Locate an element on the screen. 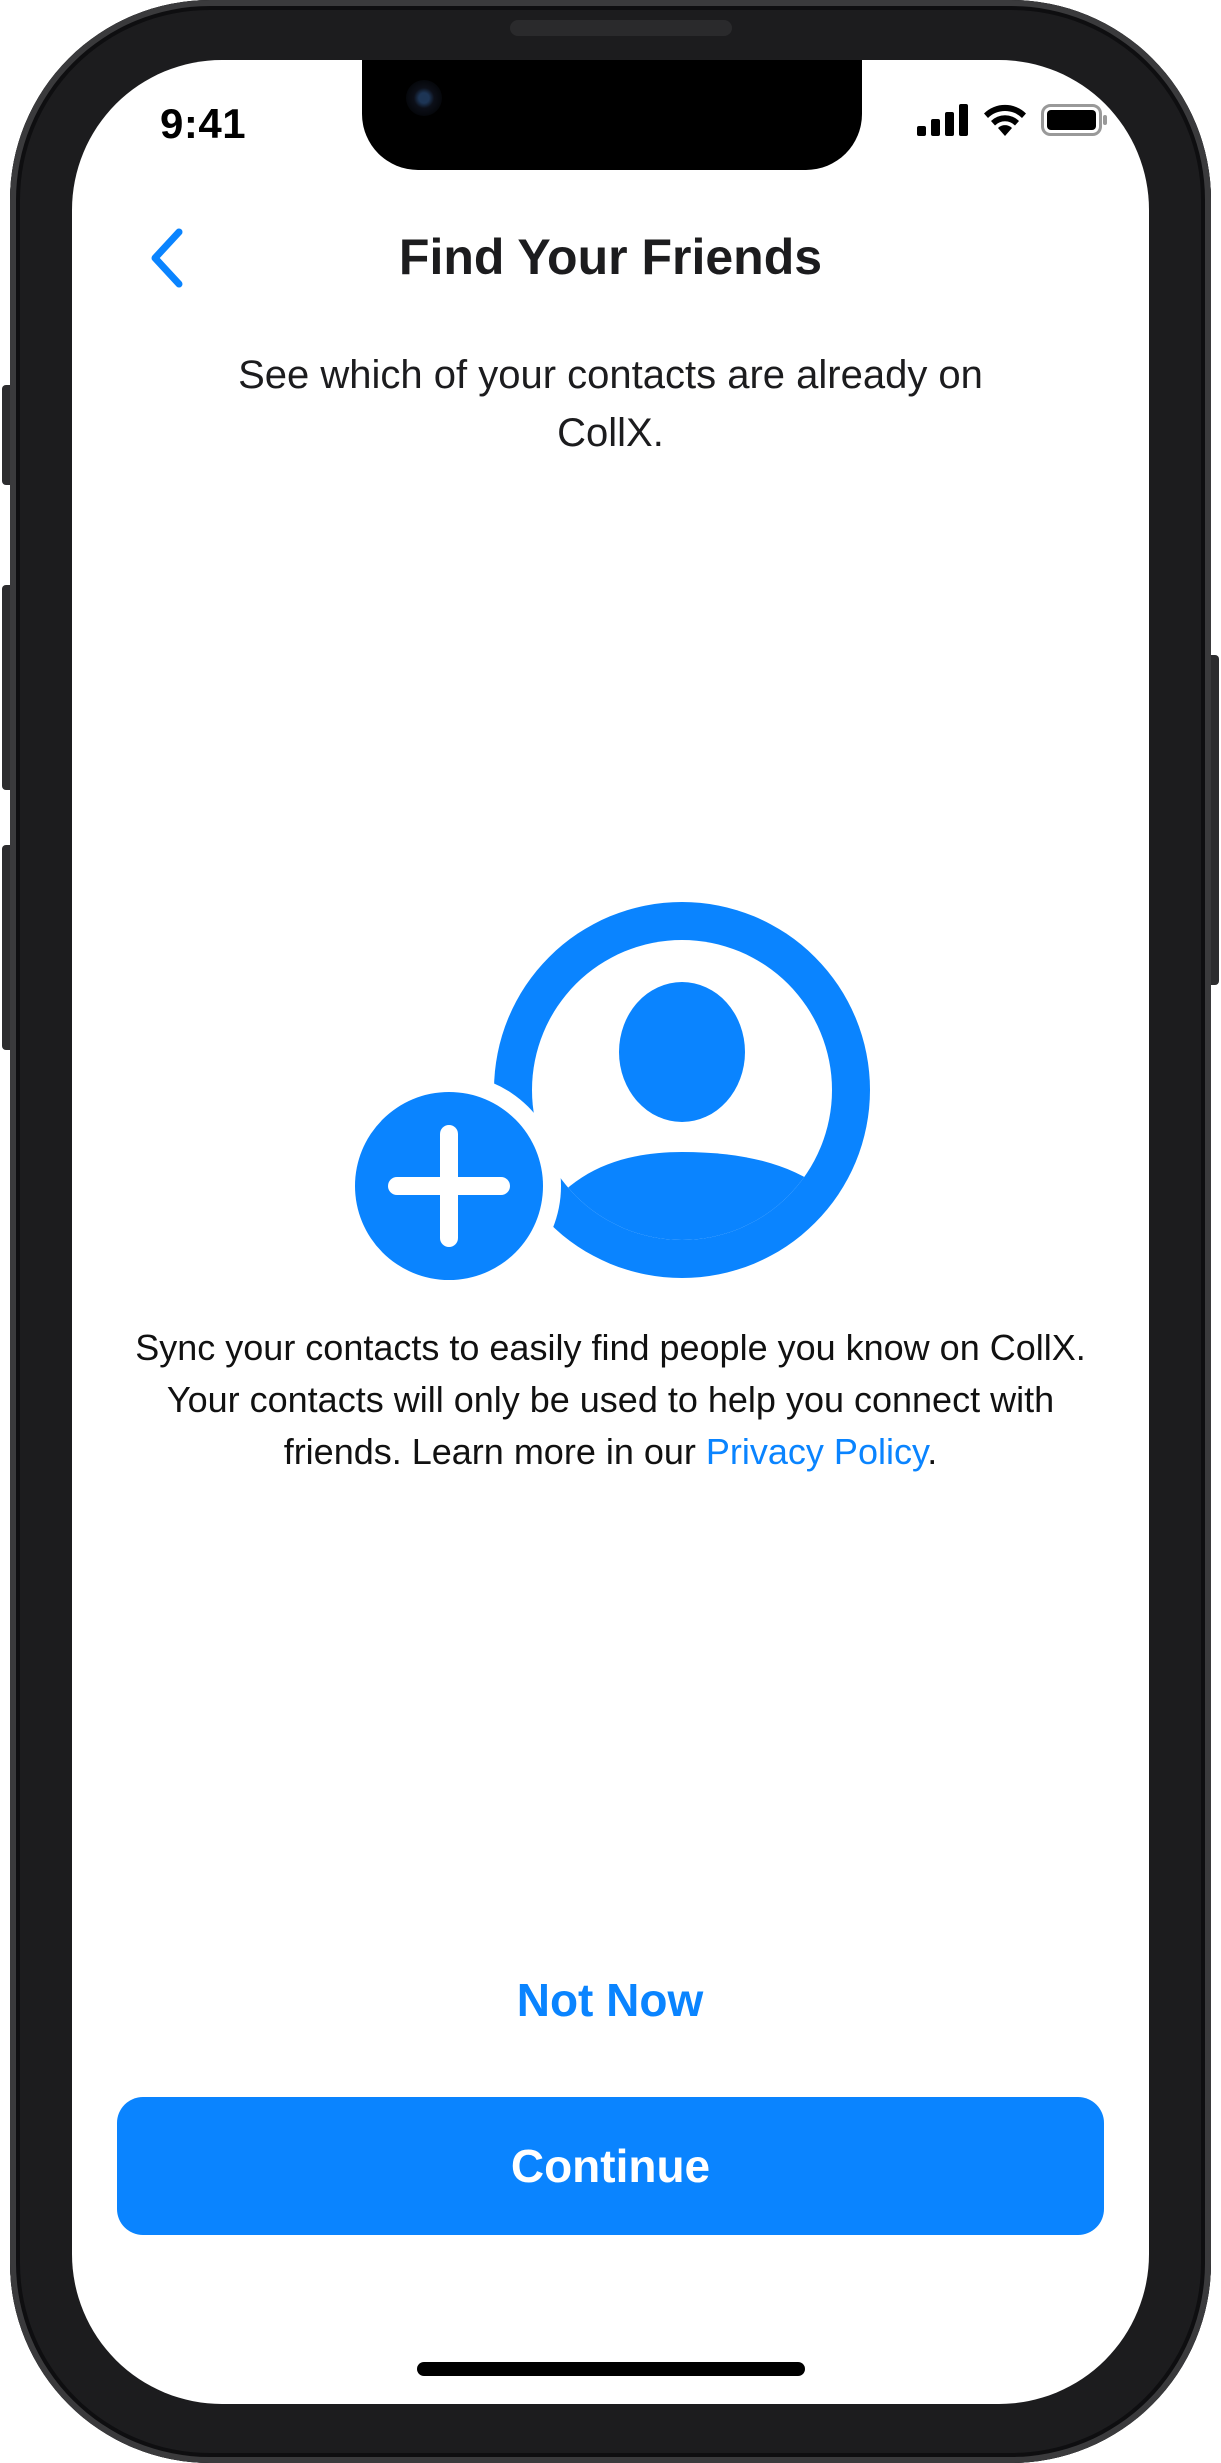 The width and height of the screenshot is (1221, 2463). description-period: . is located at coordinates (932, 1451).